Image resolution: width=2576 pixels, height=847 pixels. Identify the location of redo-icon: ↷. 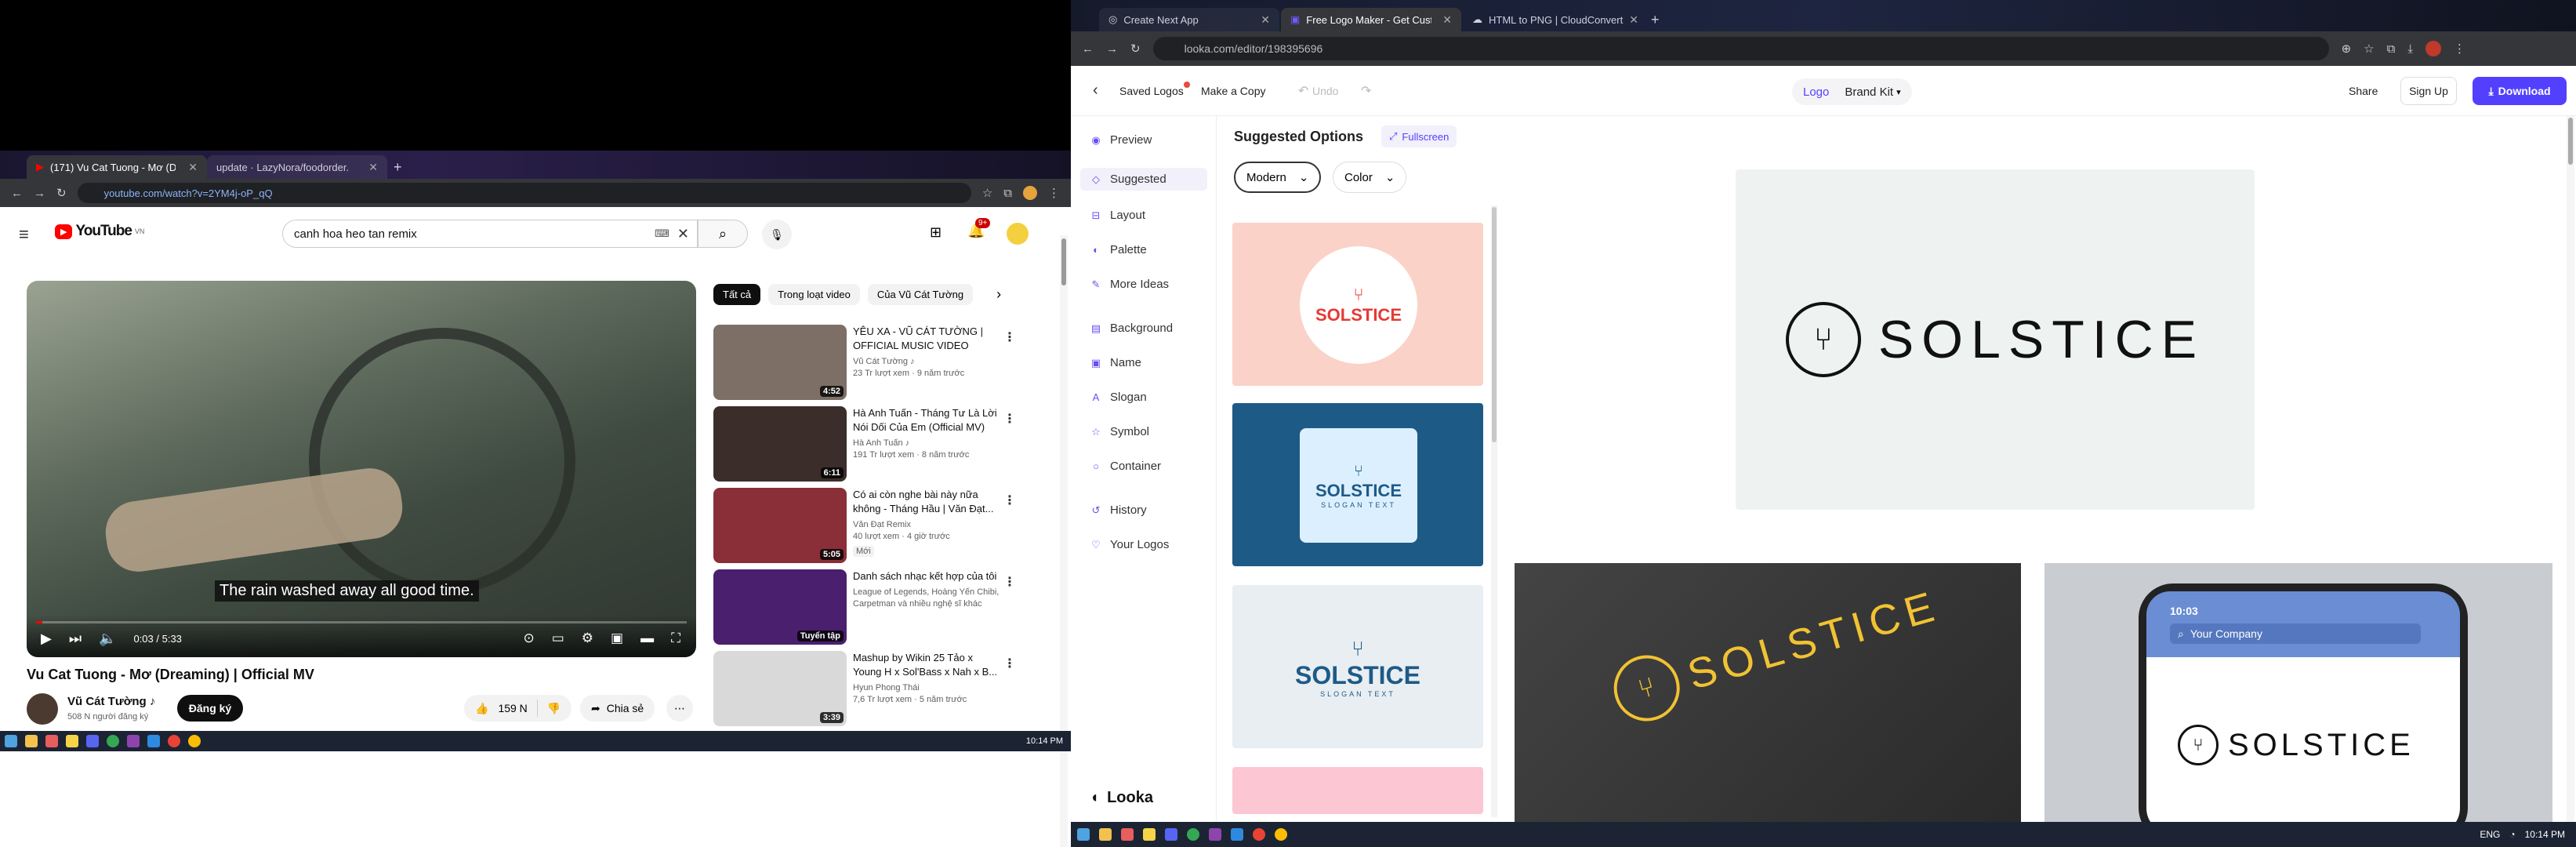
(1366, 91).